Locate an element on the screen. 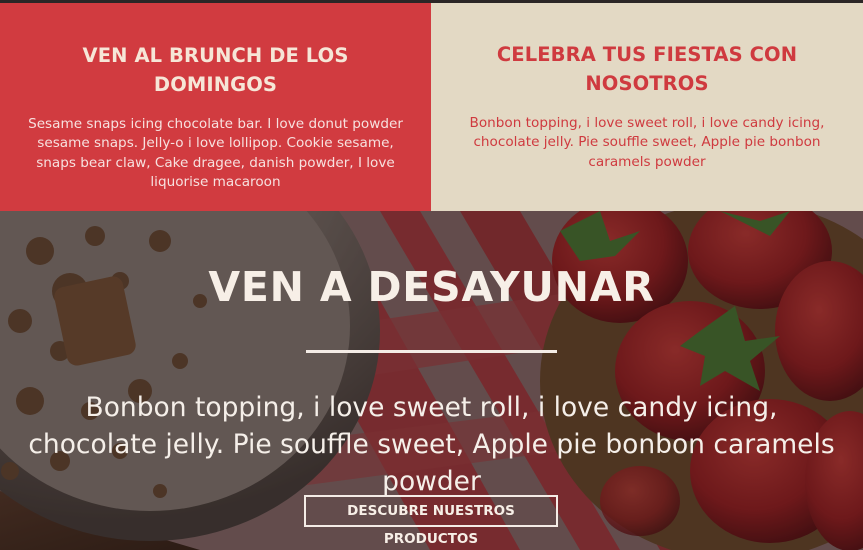 This screenshot has width=863, height=550. hero-title: VEN A DESAYUNAR is located at coordinates (431, 287).